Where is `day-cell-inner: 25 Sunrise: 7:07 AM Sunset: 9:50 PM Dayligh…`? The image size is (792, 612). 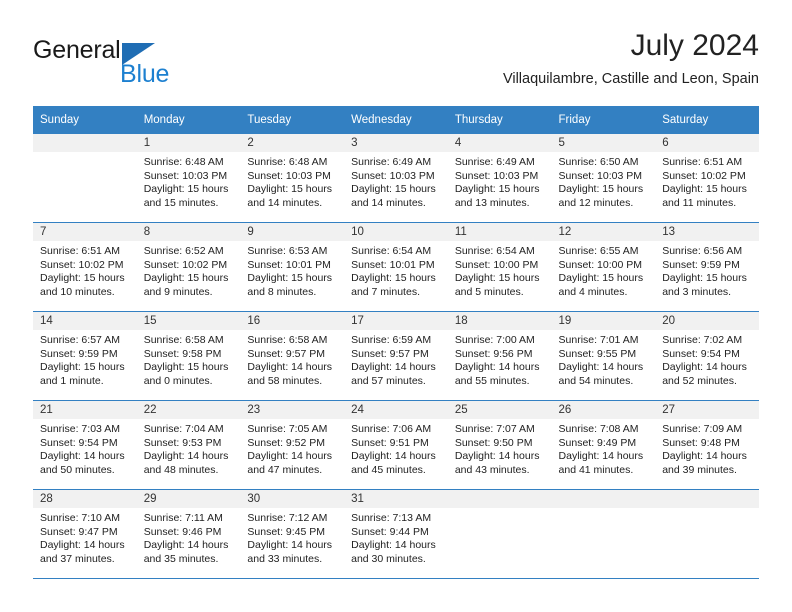 day-cell-inner: 25 Sunrise: 7:07 AM Sunset: 9:50 PM Dayligh… is located at coordinates (499, 445).